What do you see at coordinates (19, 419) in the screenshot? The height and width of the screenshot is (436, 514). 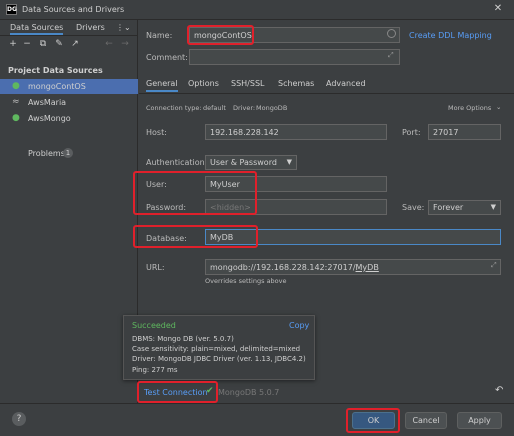 I see `help-icon: ?` at bounding box center [19, 419].